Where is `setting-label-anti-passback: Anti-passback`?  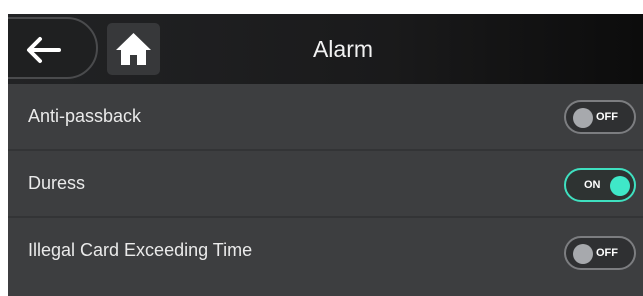 setting-label-anti-passback: Anti-passback is located at coordinates (85, 116).